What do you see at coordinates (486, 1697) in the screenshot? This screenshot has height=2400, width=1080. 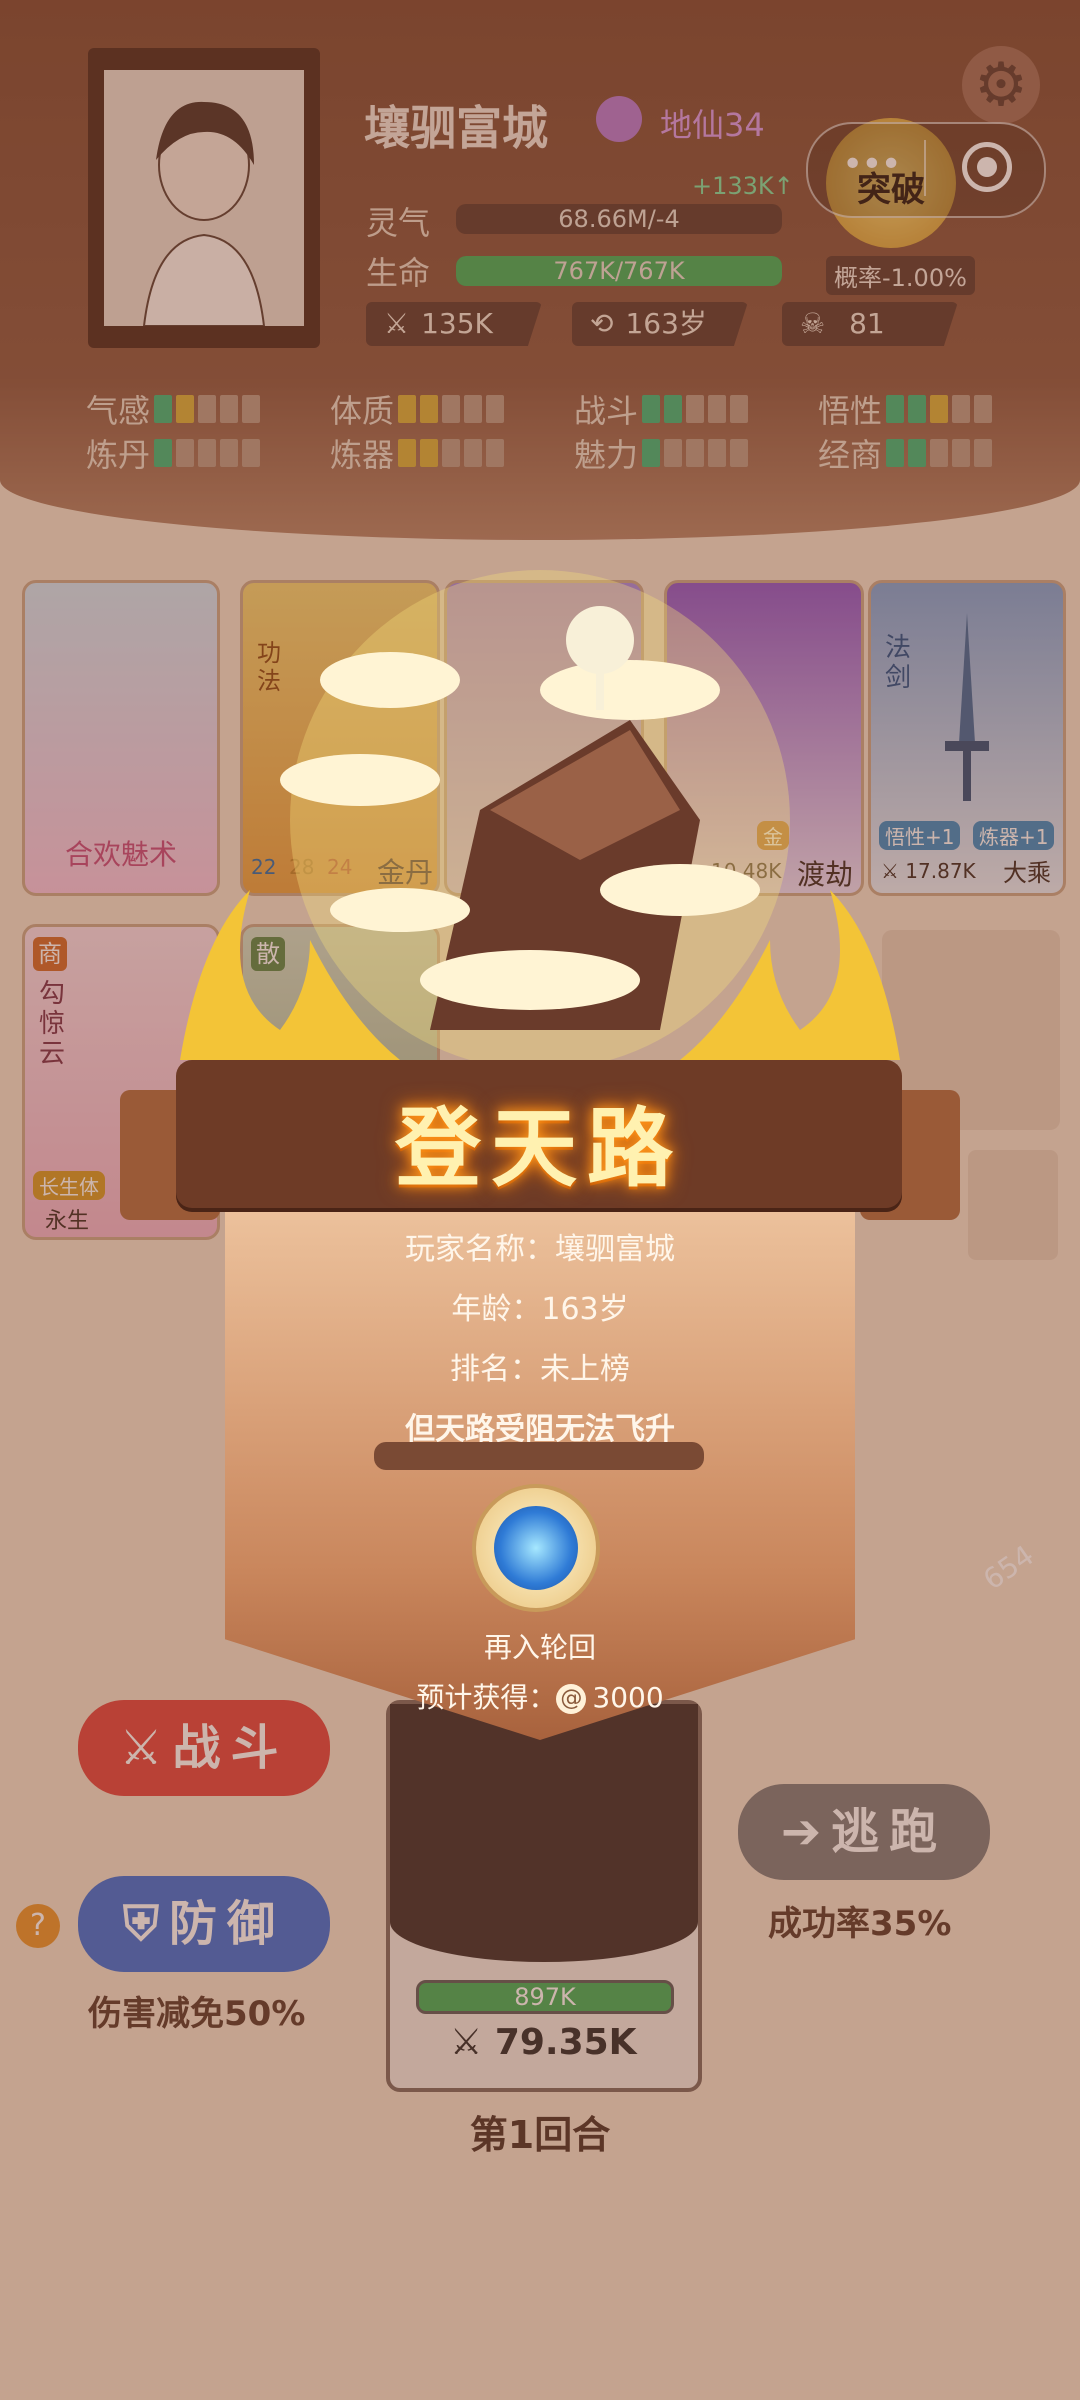 I see `reward-label: 预计获得：` at bounding box center [486, 1697].